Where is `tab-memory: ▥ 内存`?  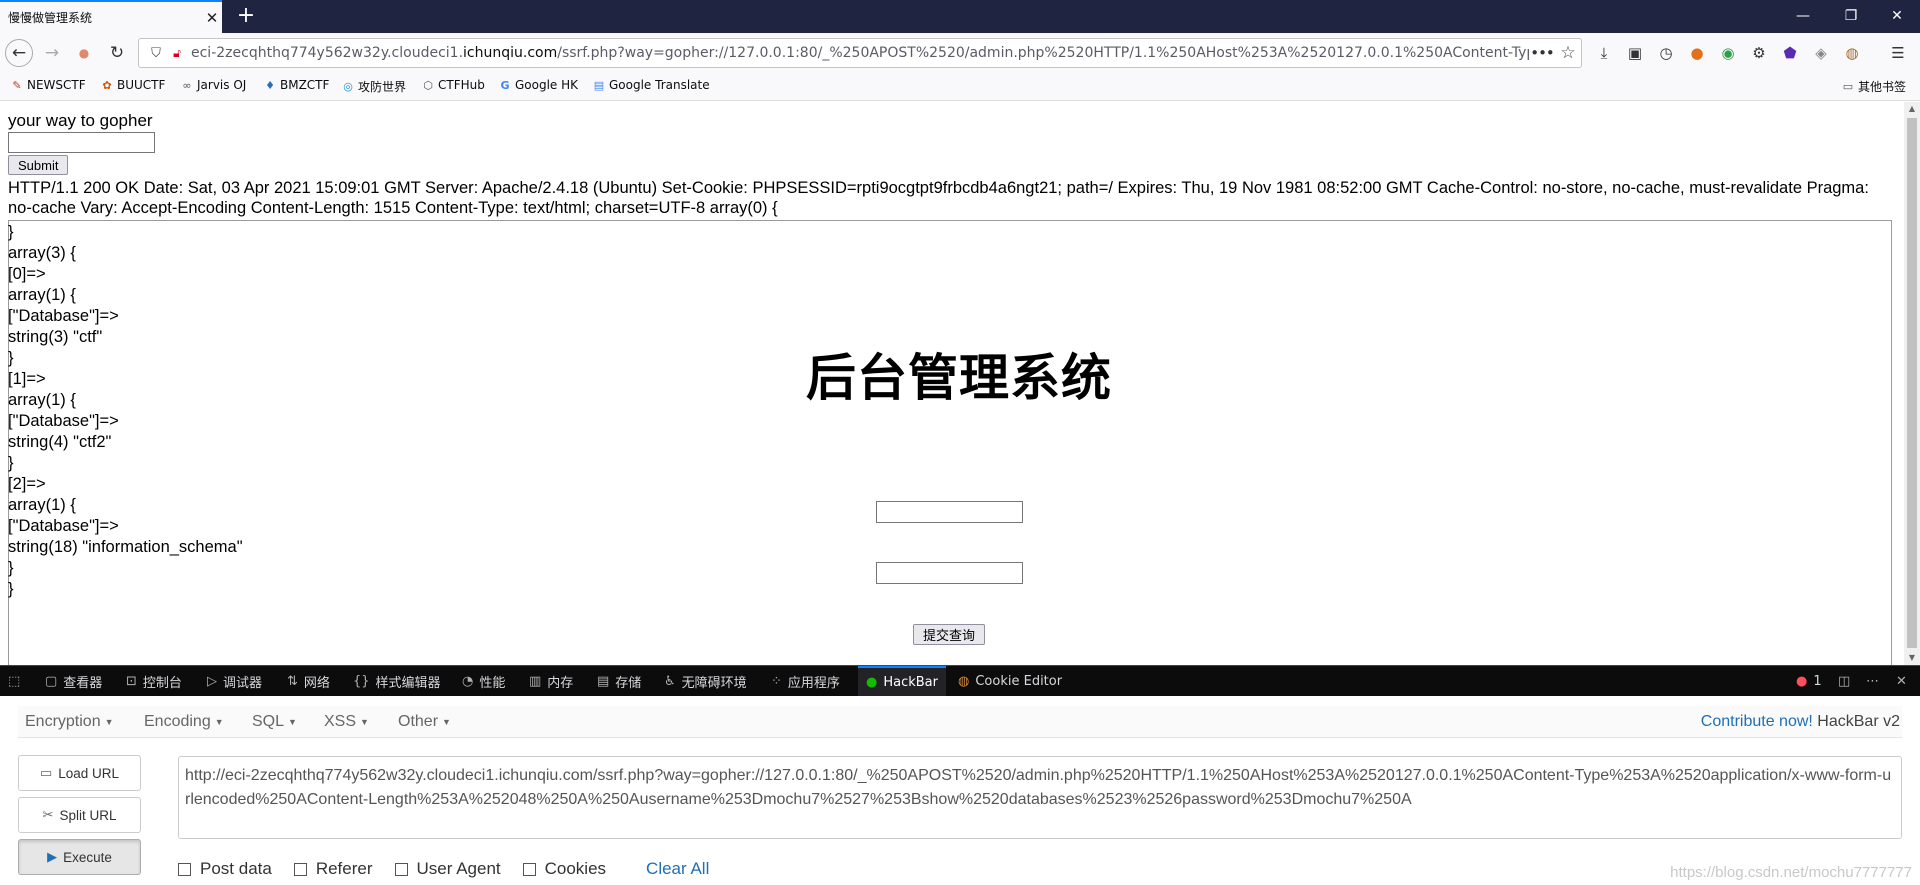 tab-memory: ▥ 内存 is located at coordinates (551, 681).